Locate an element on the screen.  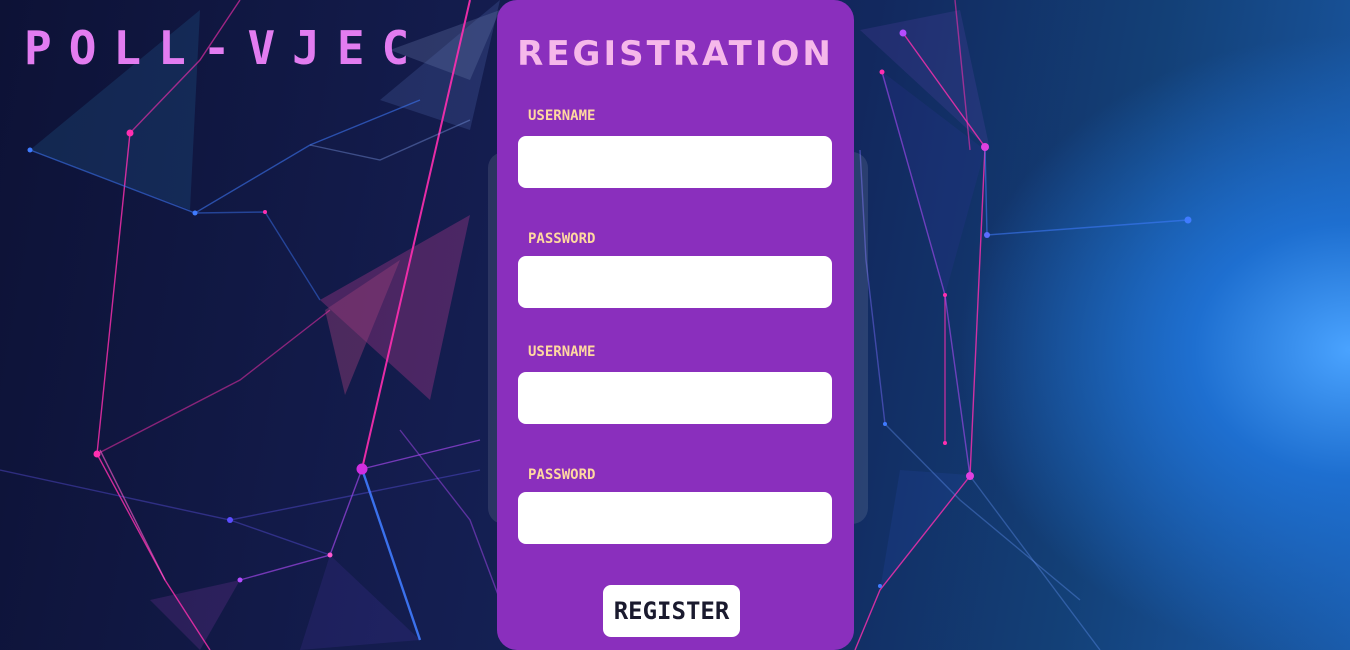
password-confirm-input is located at coordinates (675, 518).